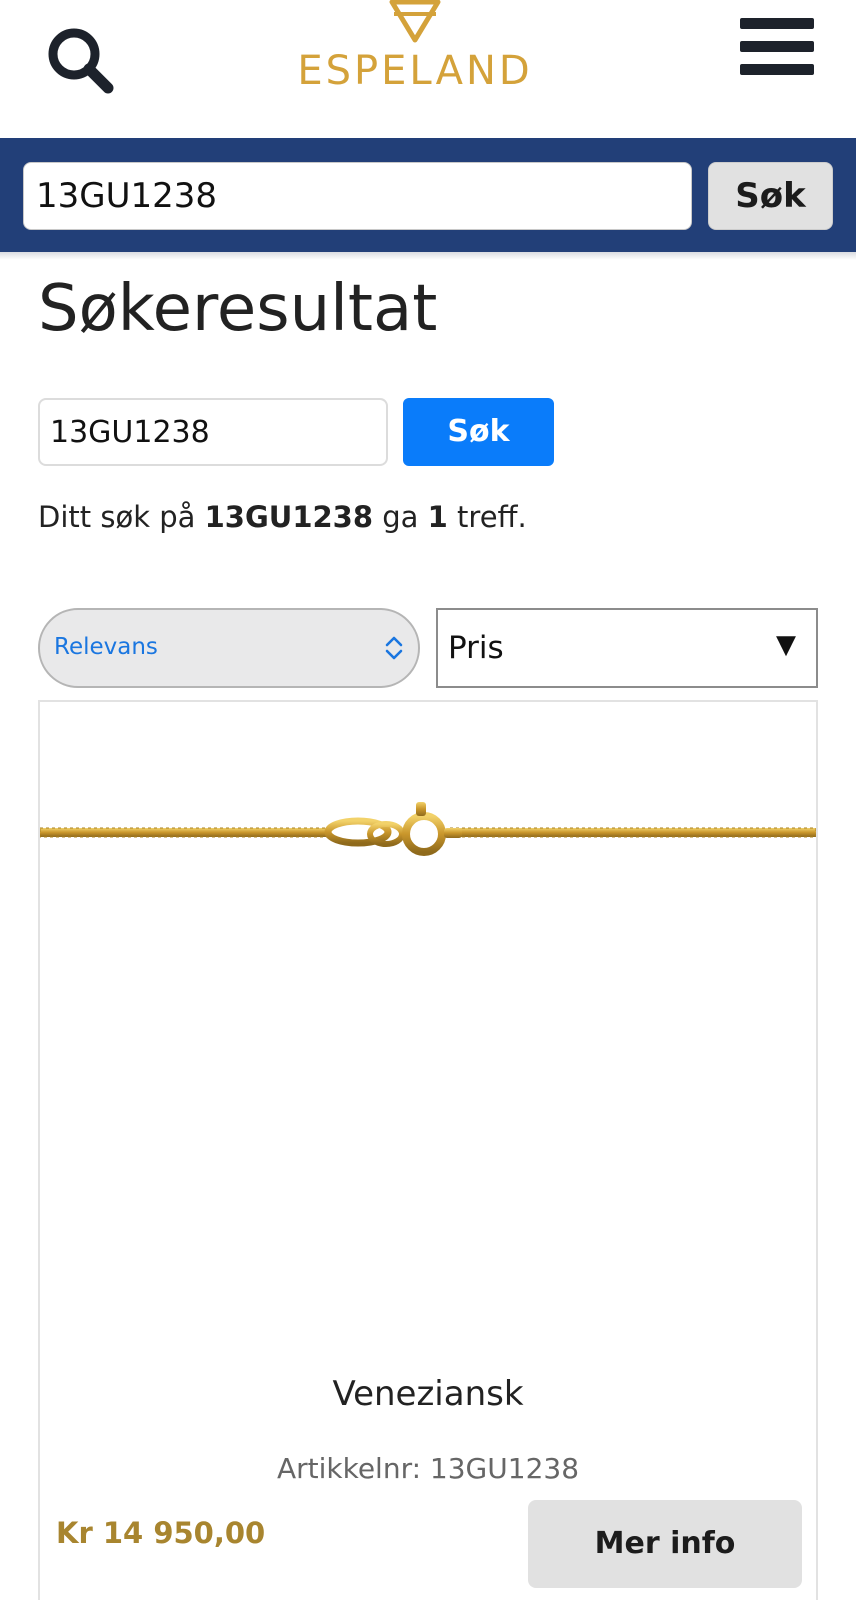 This screenshot has width=856, height=1600. Describe the element at coordinates (786, 645) in the screenshot. I see `dropdown-arrow-icon: ▼` at that location.